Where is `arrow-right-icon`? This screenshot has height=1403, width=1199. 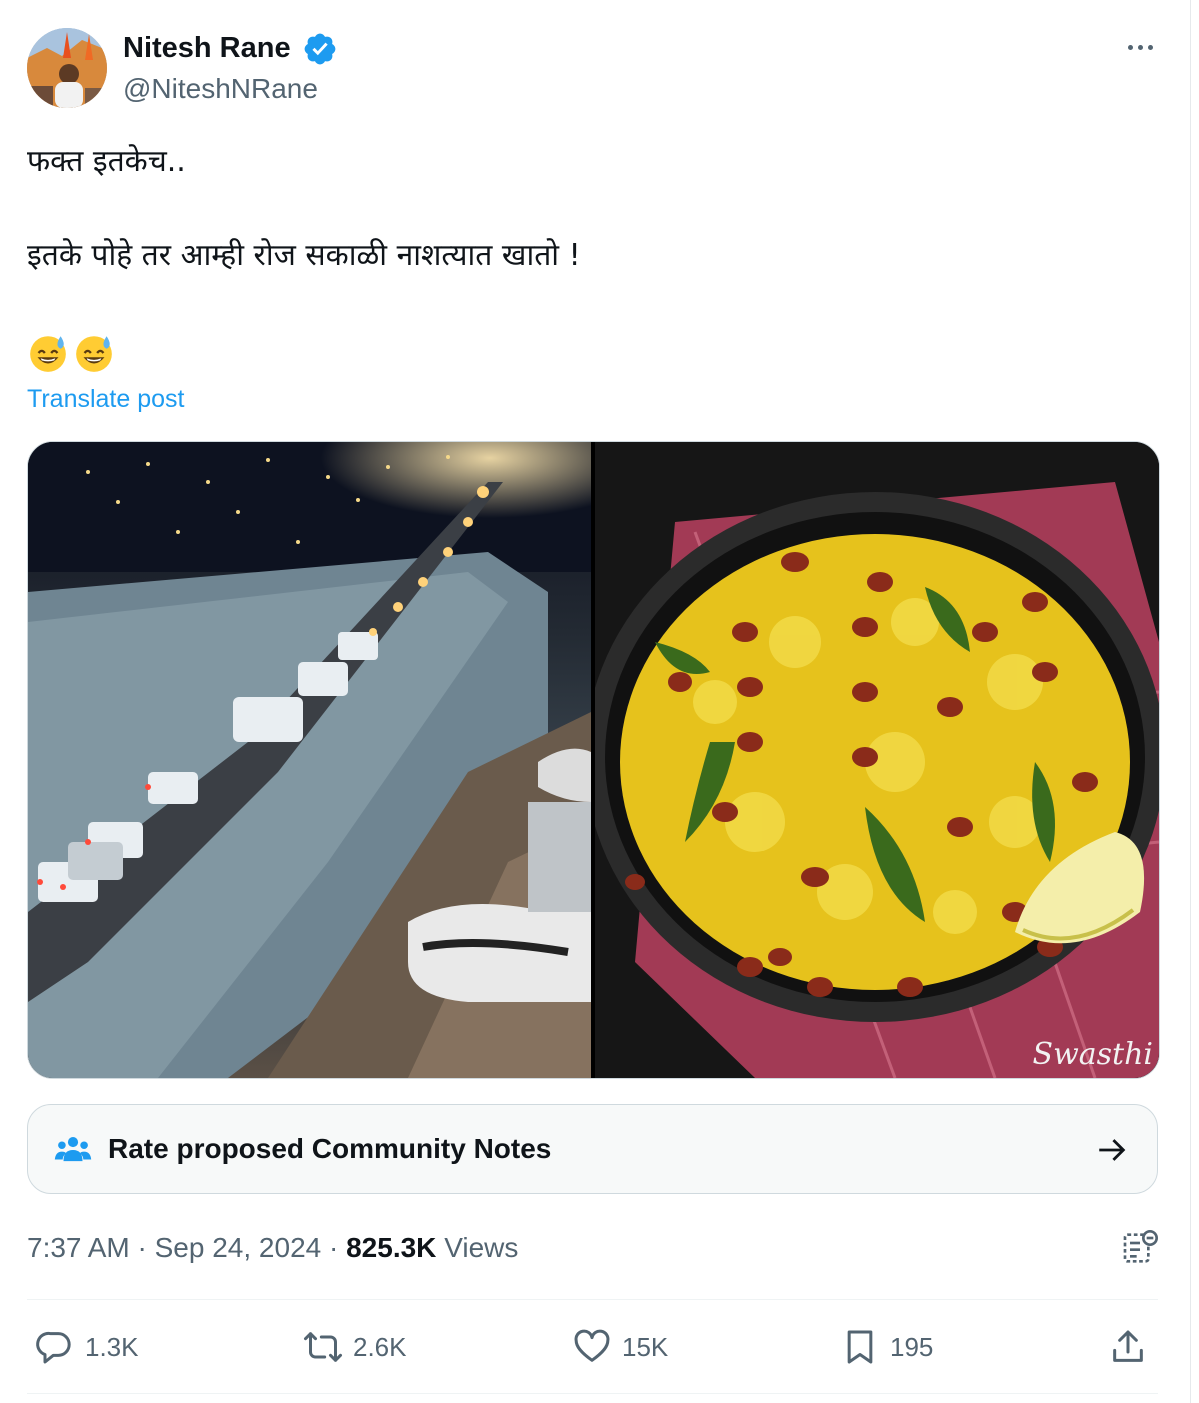
arrow-right-icon is located at coordinates (1112, 1150).